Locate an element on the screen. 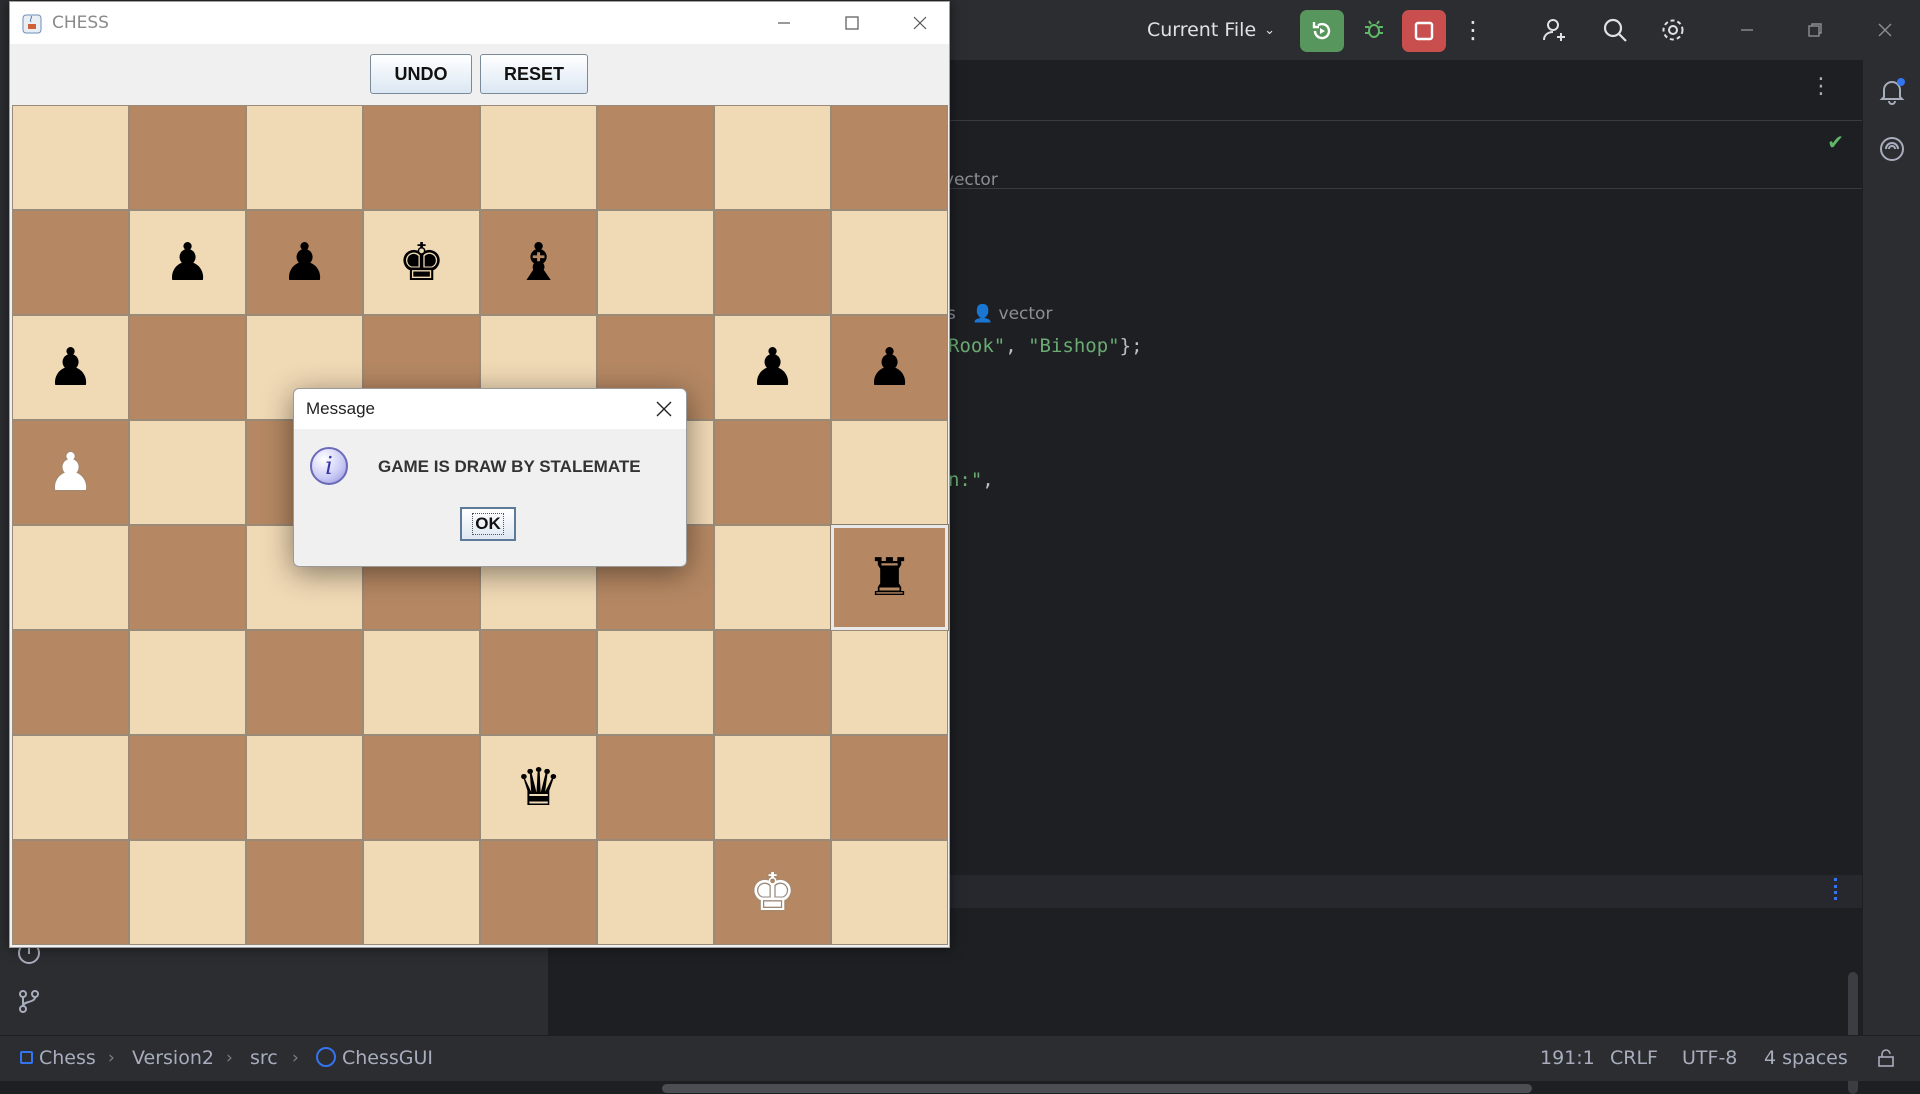 This screenshot has width=1920, height=1094. board-square: ♜ is located at coordinates (889, 577).